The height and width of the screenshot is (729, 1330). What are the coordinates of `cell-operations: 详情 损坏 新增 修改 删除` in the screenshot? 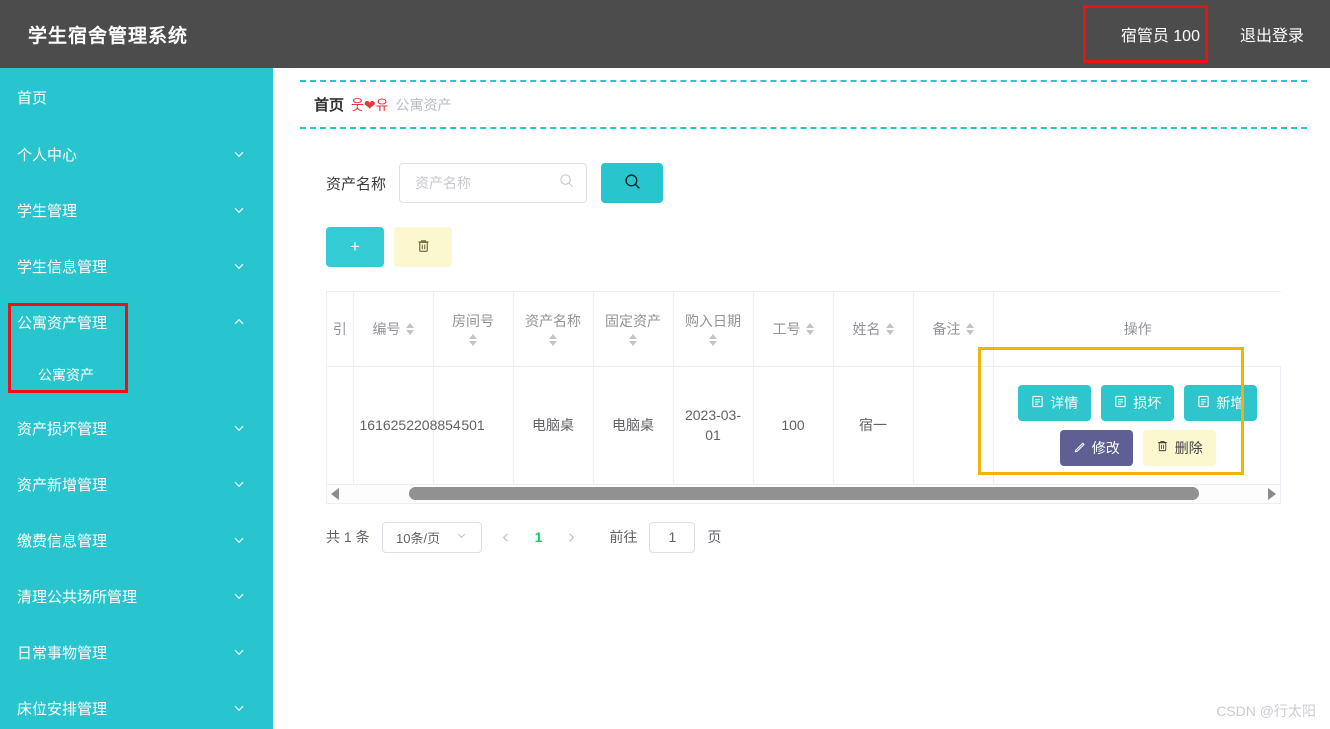 It's located at (1137, 425).